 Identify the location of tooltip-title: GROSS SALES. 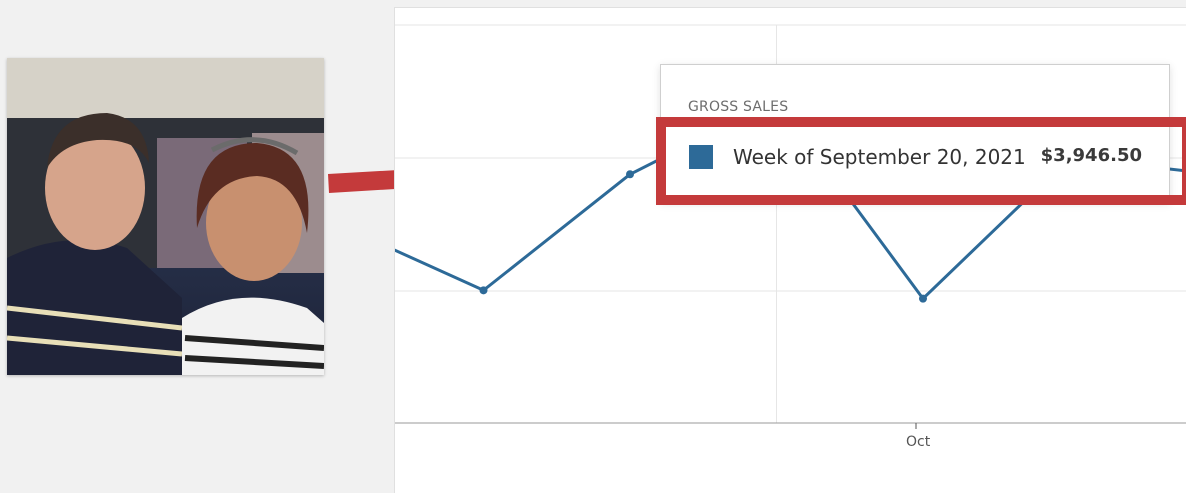
(738, 107).